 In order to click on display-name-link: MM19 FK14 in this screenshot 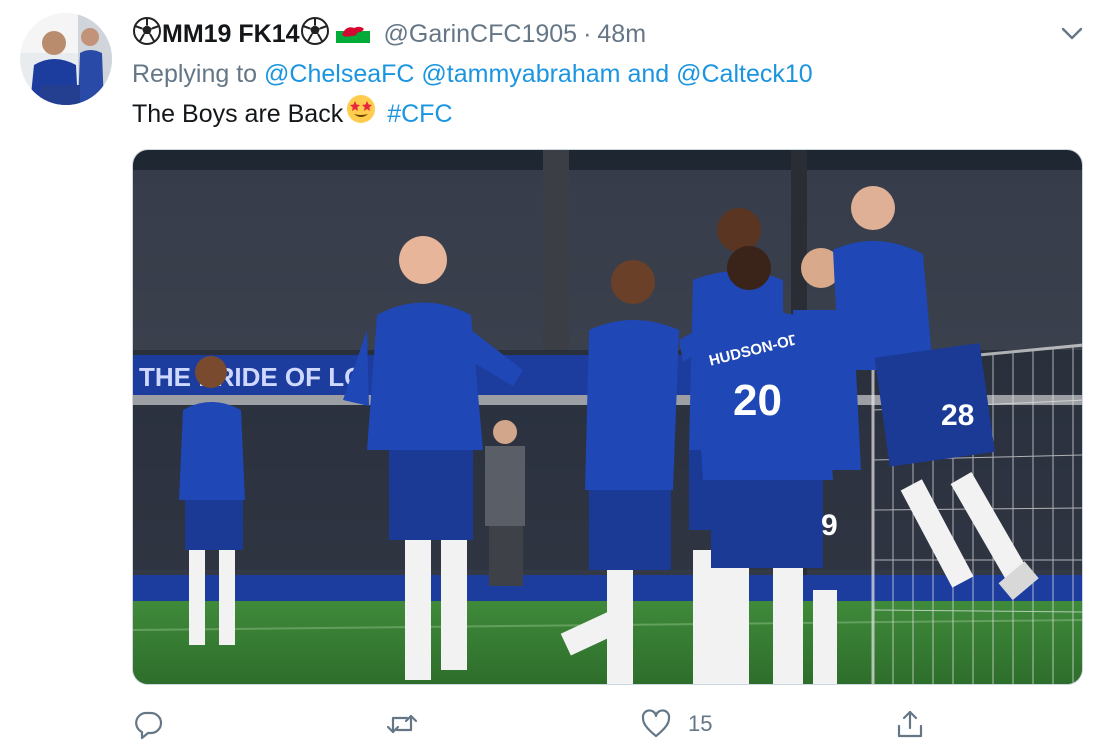, I will do `click(251, 34)`.